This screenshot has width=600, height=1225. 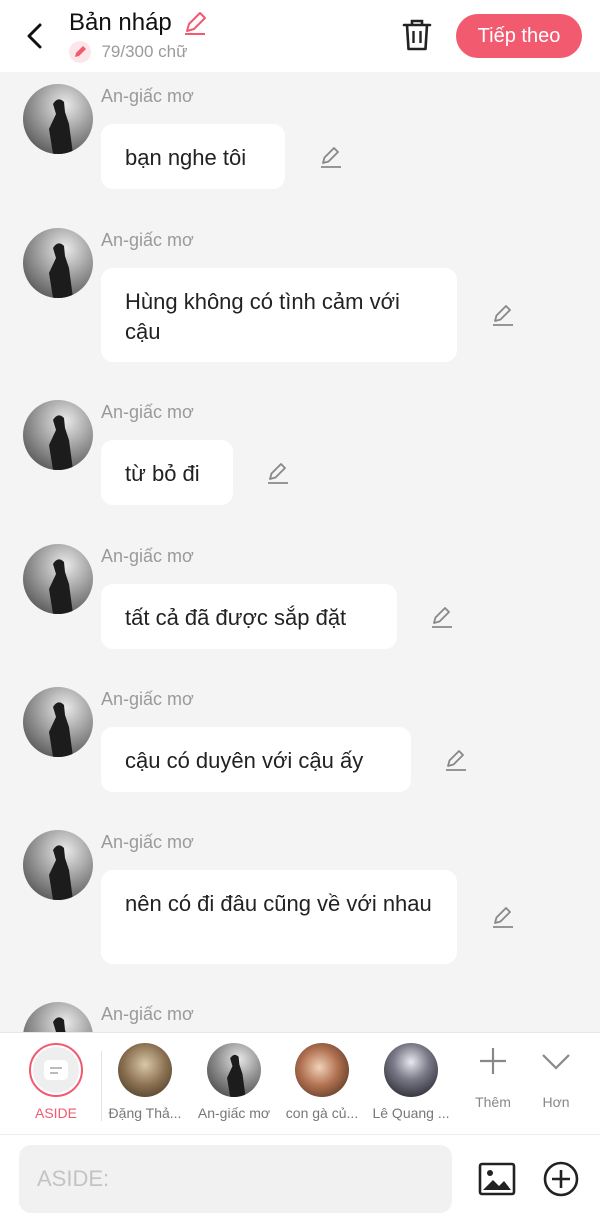 I want to click on page-title: Bản nháp, so click(x=120, y=22).